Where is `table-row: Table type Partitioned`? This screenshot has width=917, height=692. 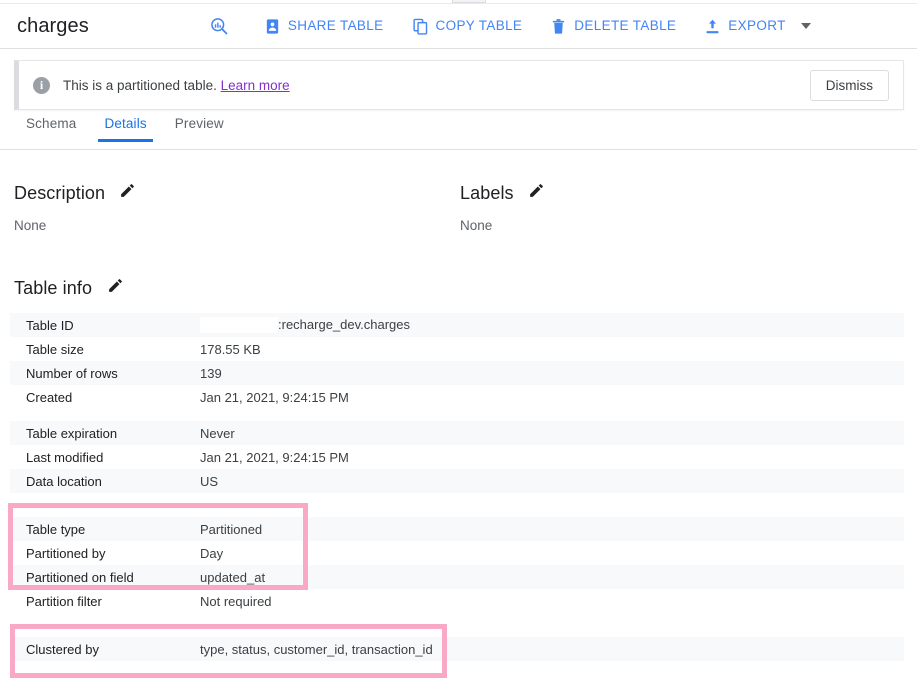 table-row: Table type Partitioned is located at coordinates (457, 529).